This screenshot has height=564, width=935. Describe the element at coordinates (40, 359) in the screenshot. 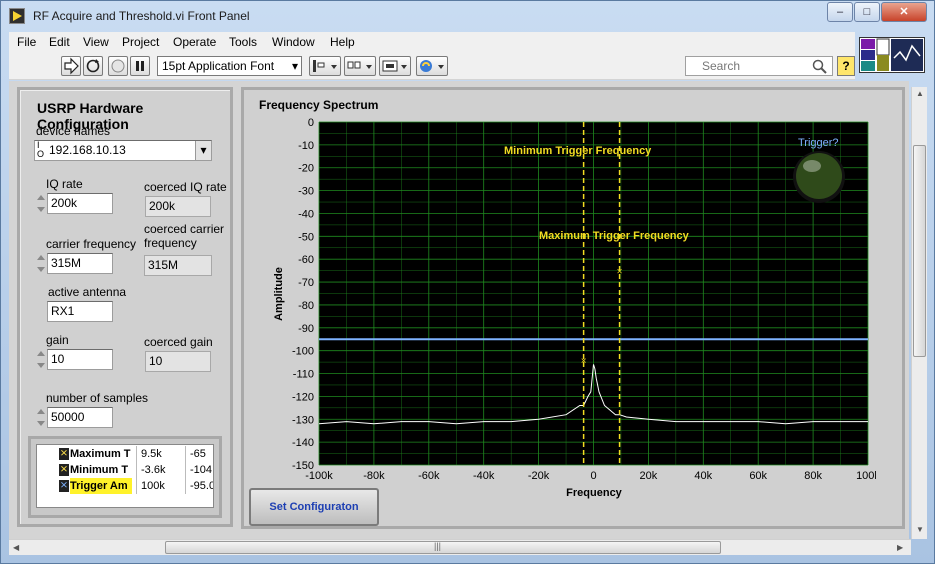

I see `gain-stepper` at that location.